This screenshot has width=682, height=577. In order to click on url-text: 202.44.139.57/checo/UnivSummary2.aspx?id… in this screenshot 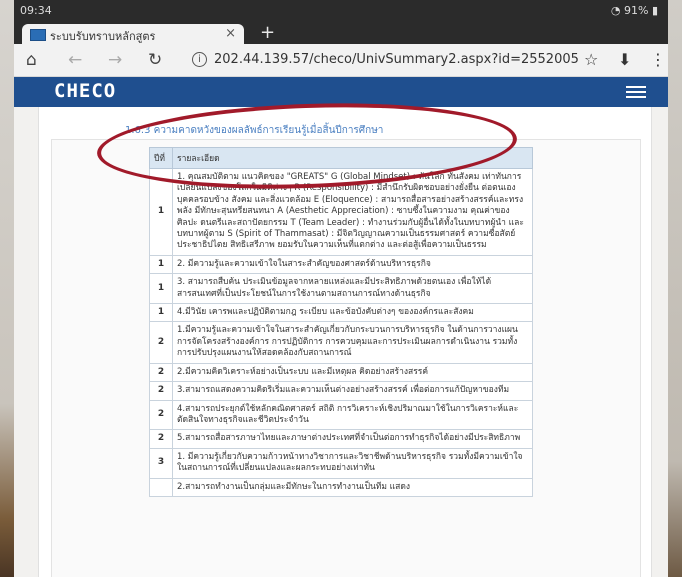, I will do `click(396, 59)`.